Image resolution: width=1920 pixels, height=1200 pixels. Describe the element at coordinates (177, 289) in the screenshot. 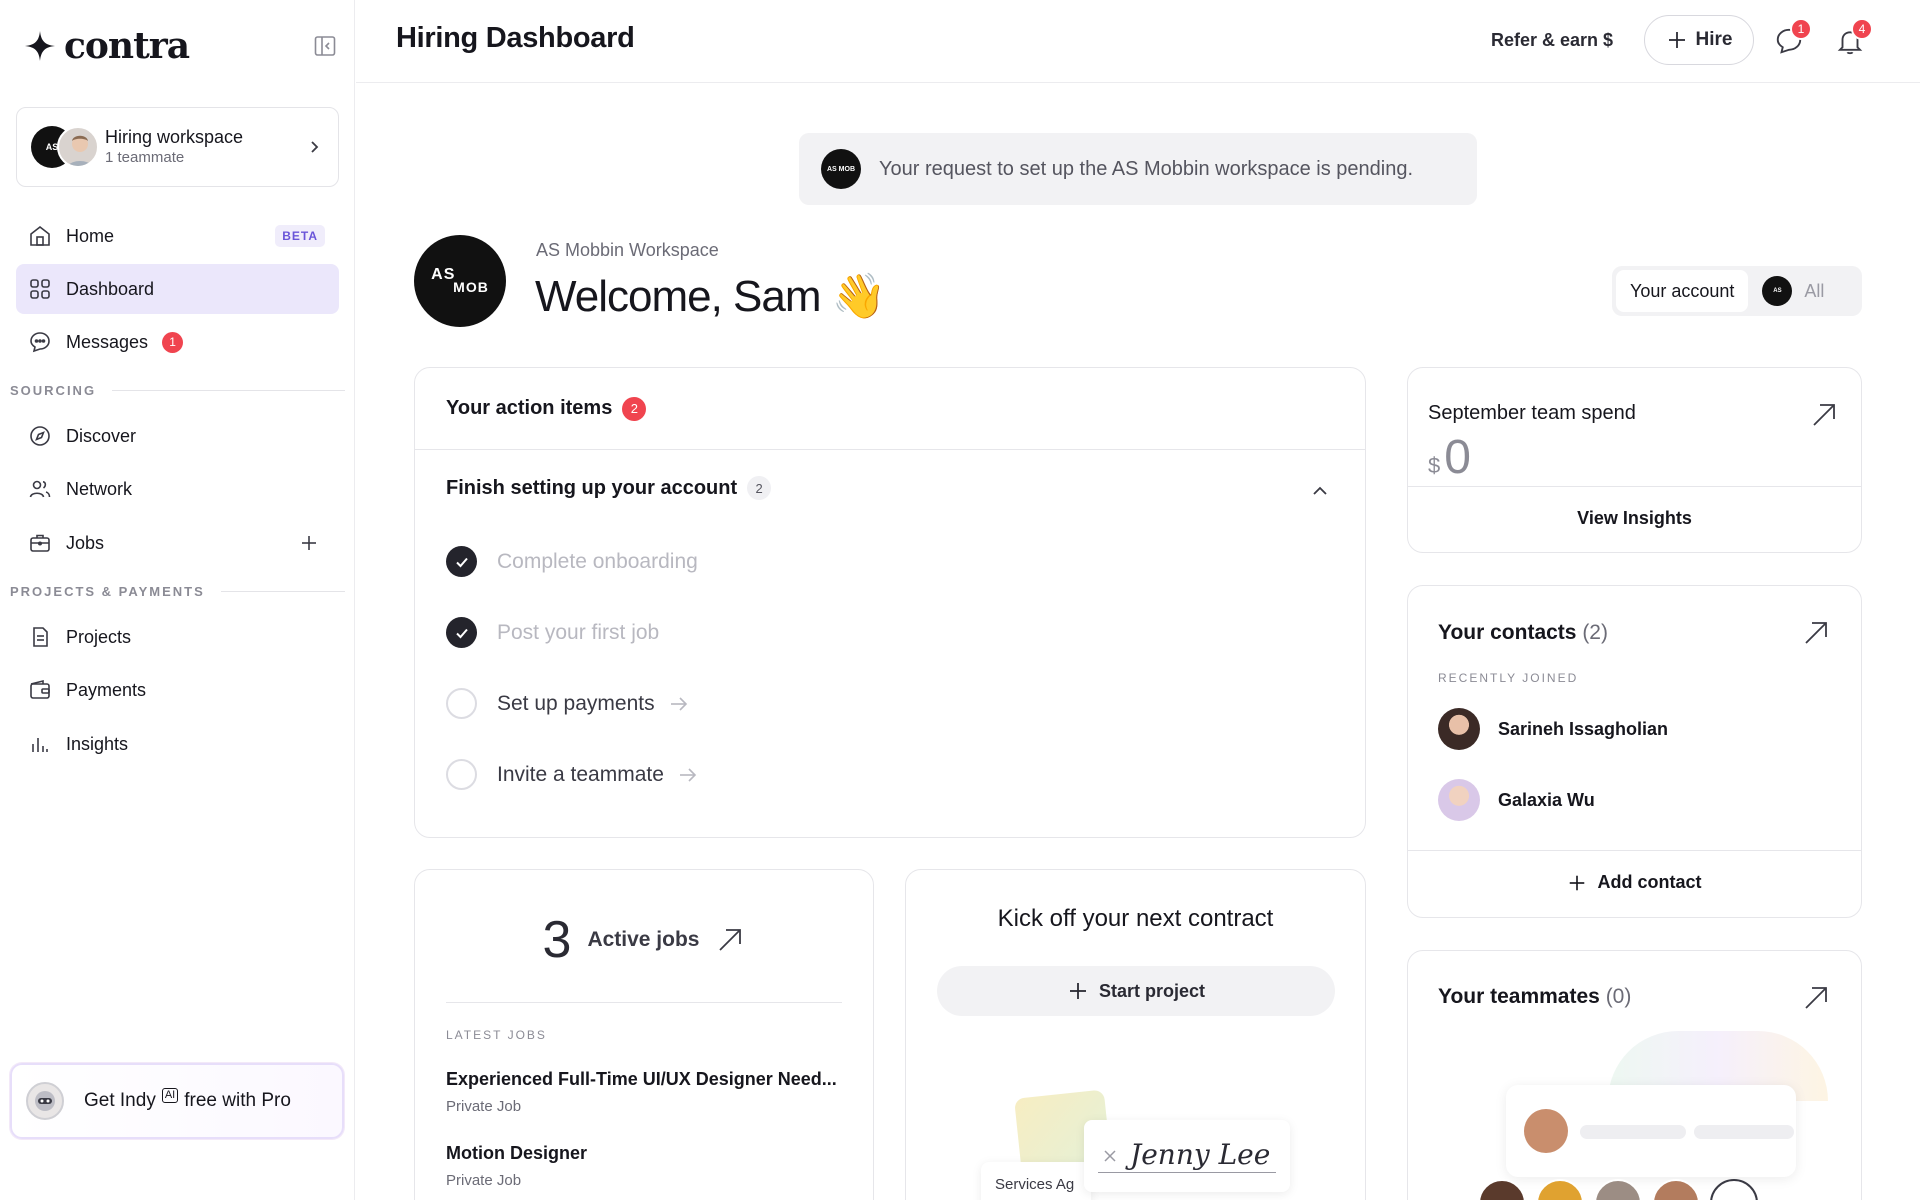

I see `sidebar-item-dashboard: Dashboard` at that location.